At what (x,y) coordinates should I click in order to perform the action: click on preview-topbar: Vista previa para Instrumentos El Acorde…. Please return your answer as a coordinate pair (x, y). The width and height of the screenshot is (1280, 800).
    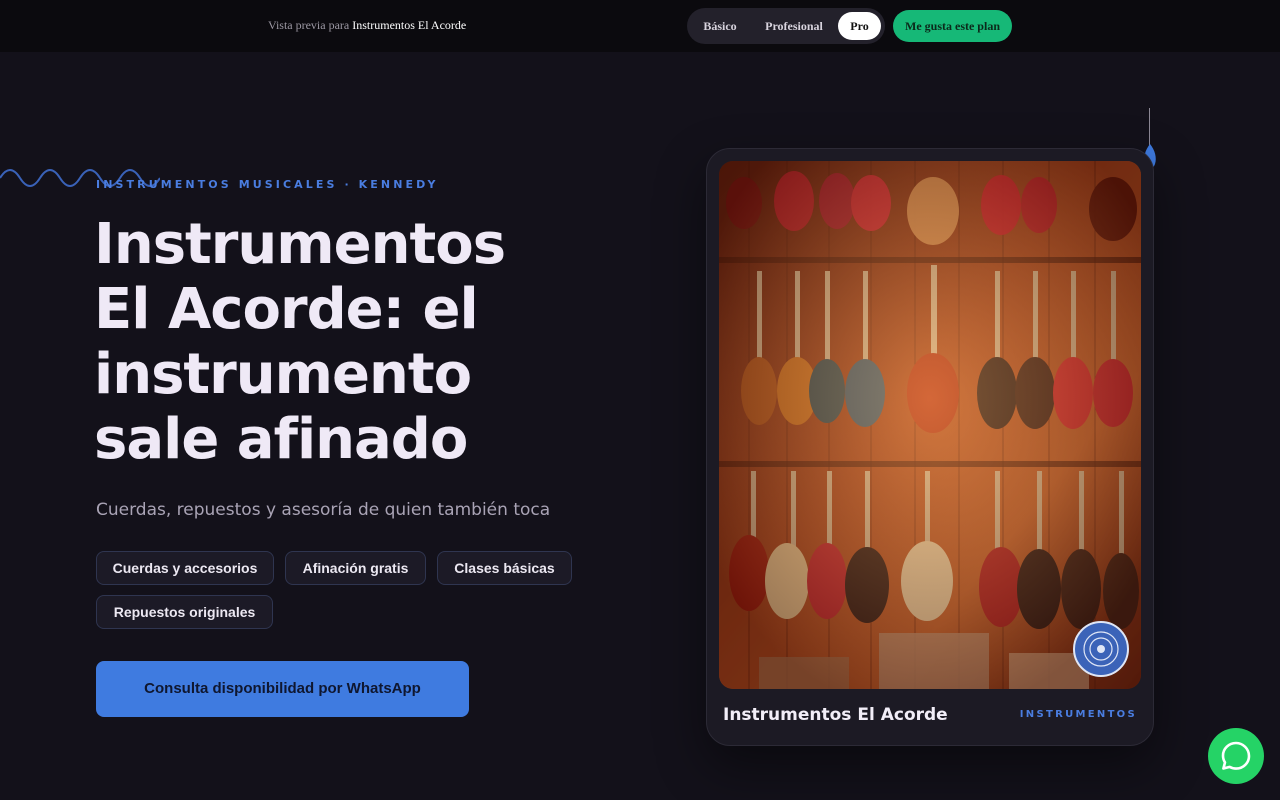
    Looking at the image, I should click on (640, 26).